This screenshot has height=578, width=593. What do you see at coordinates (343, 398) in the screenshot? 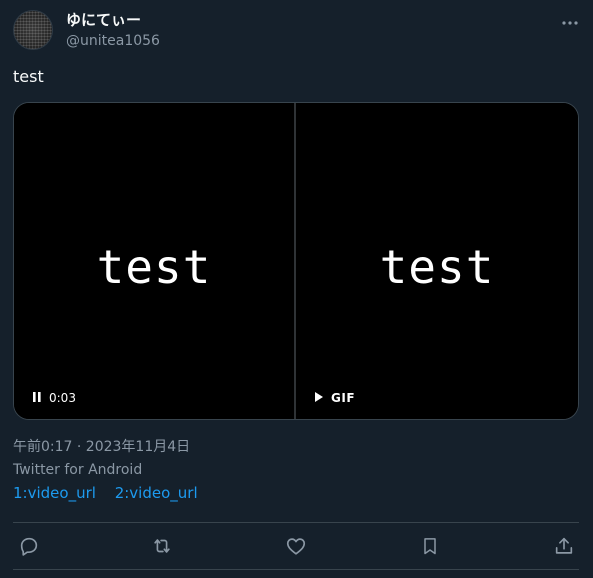
I see `gif-badge: GIF` at bounding box center [343, 398].